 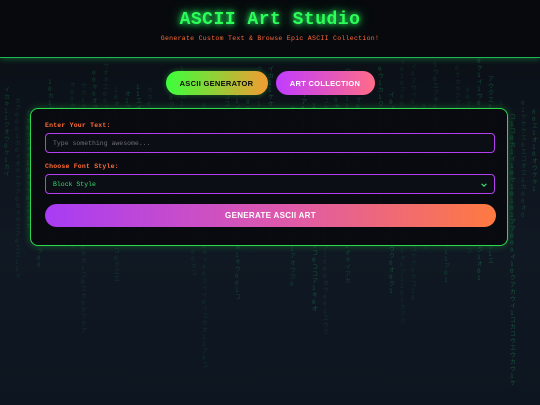 What do you see at coordinates (270, 143) in the screenshot?
I see `text-input` at bounding box center [270, 143].